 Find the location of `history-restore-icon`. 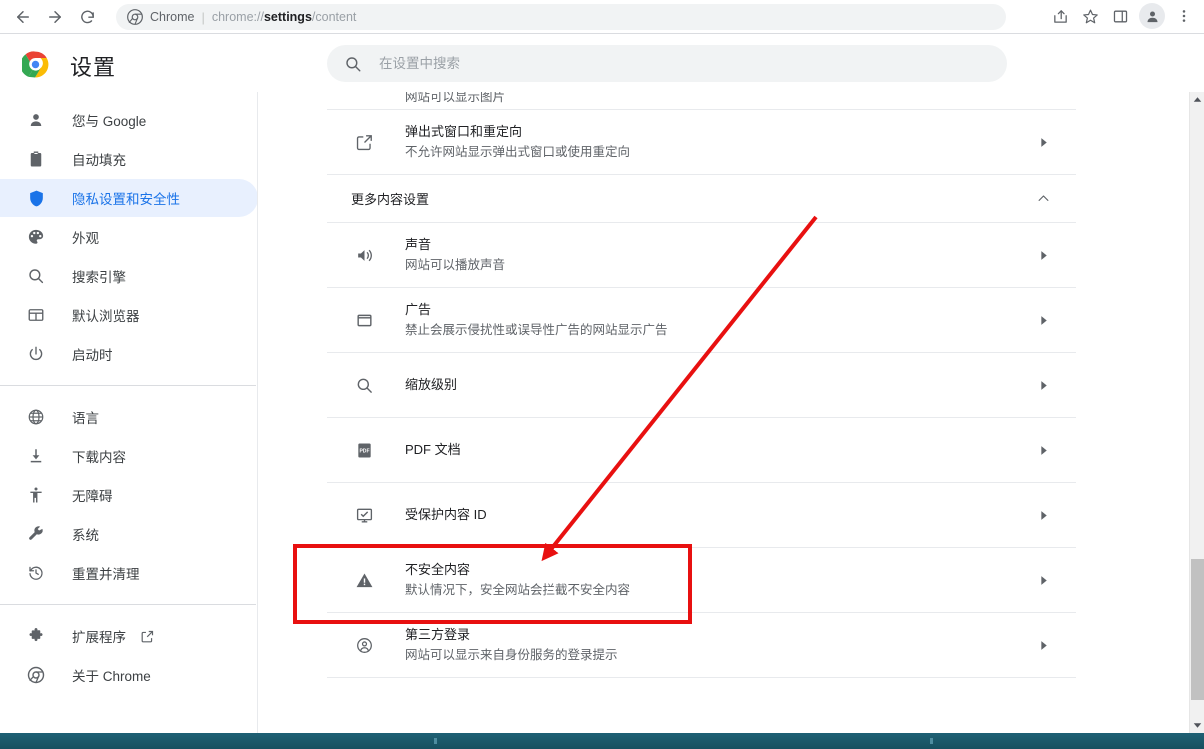

history-restore-icon is located at coordinates (36, 573).